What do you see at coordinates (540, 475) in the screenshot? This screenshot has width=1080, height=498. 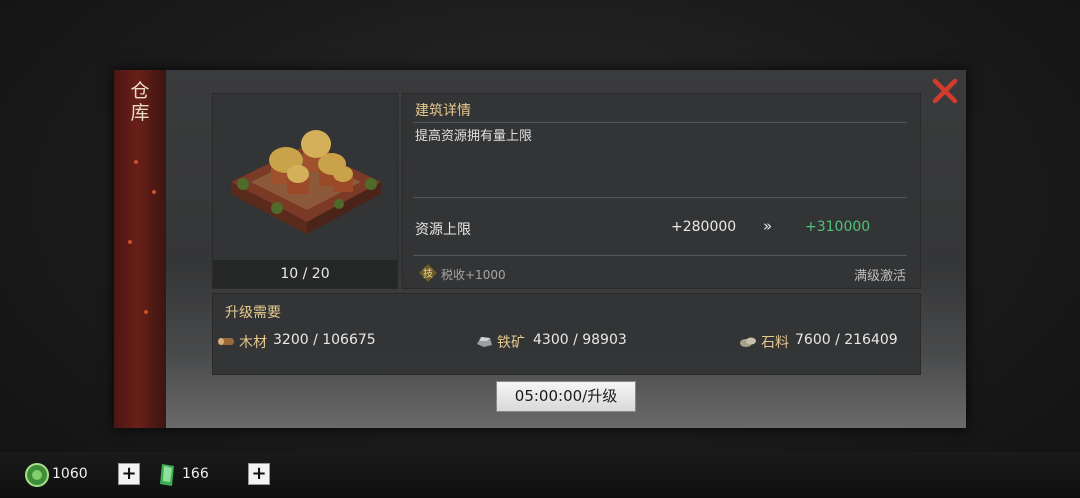 I see `resource-bar: 1060 + 166 +` at bounding box center [540, 475].